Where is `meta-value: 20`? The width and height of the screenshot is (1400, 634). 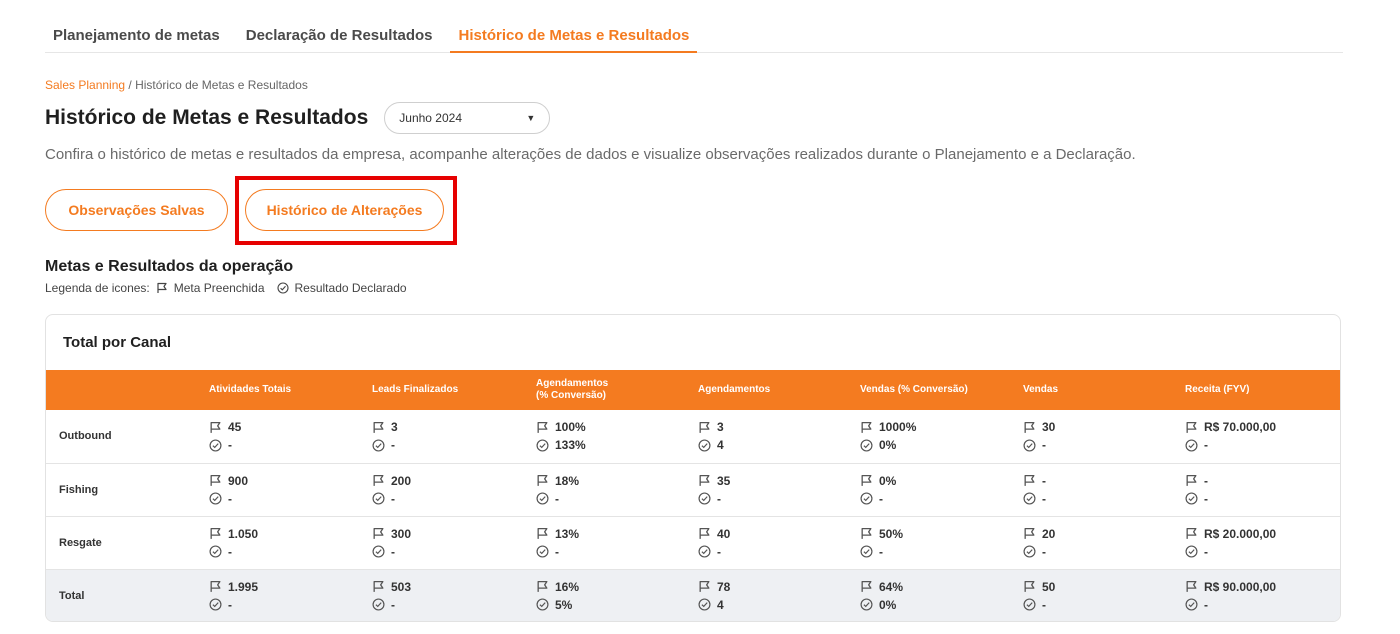 meta-value: 20 is located at coordinates (1049, 533).